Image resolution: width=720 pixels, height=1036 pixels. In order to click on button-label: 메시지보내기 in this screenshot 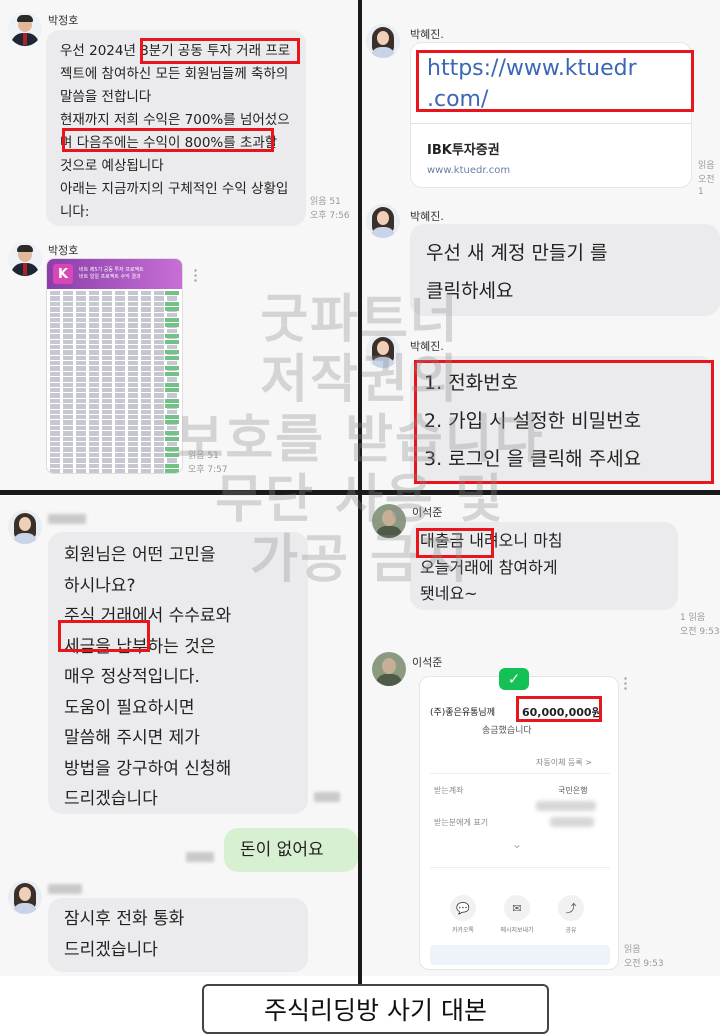, I will do `click(517, 930)`.